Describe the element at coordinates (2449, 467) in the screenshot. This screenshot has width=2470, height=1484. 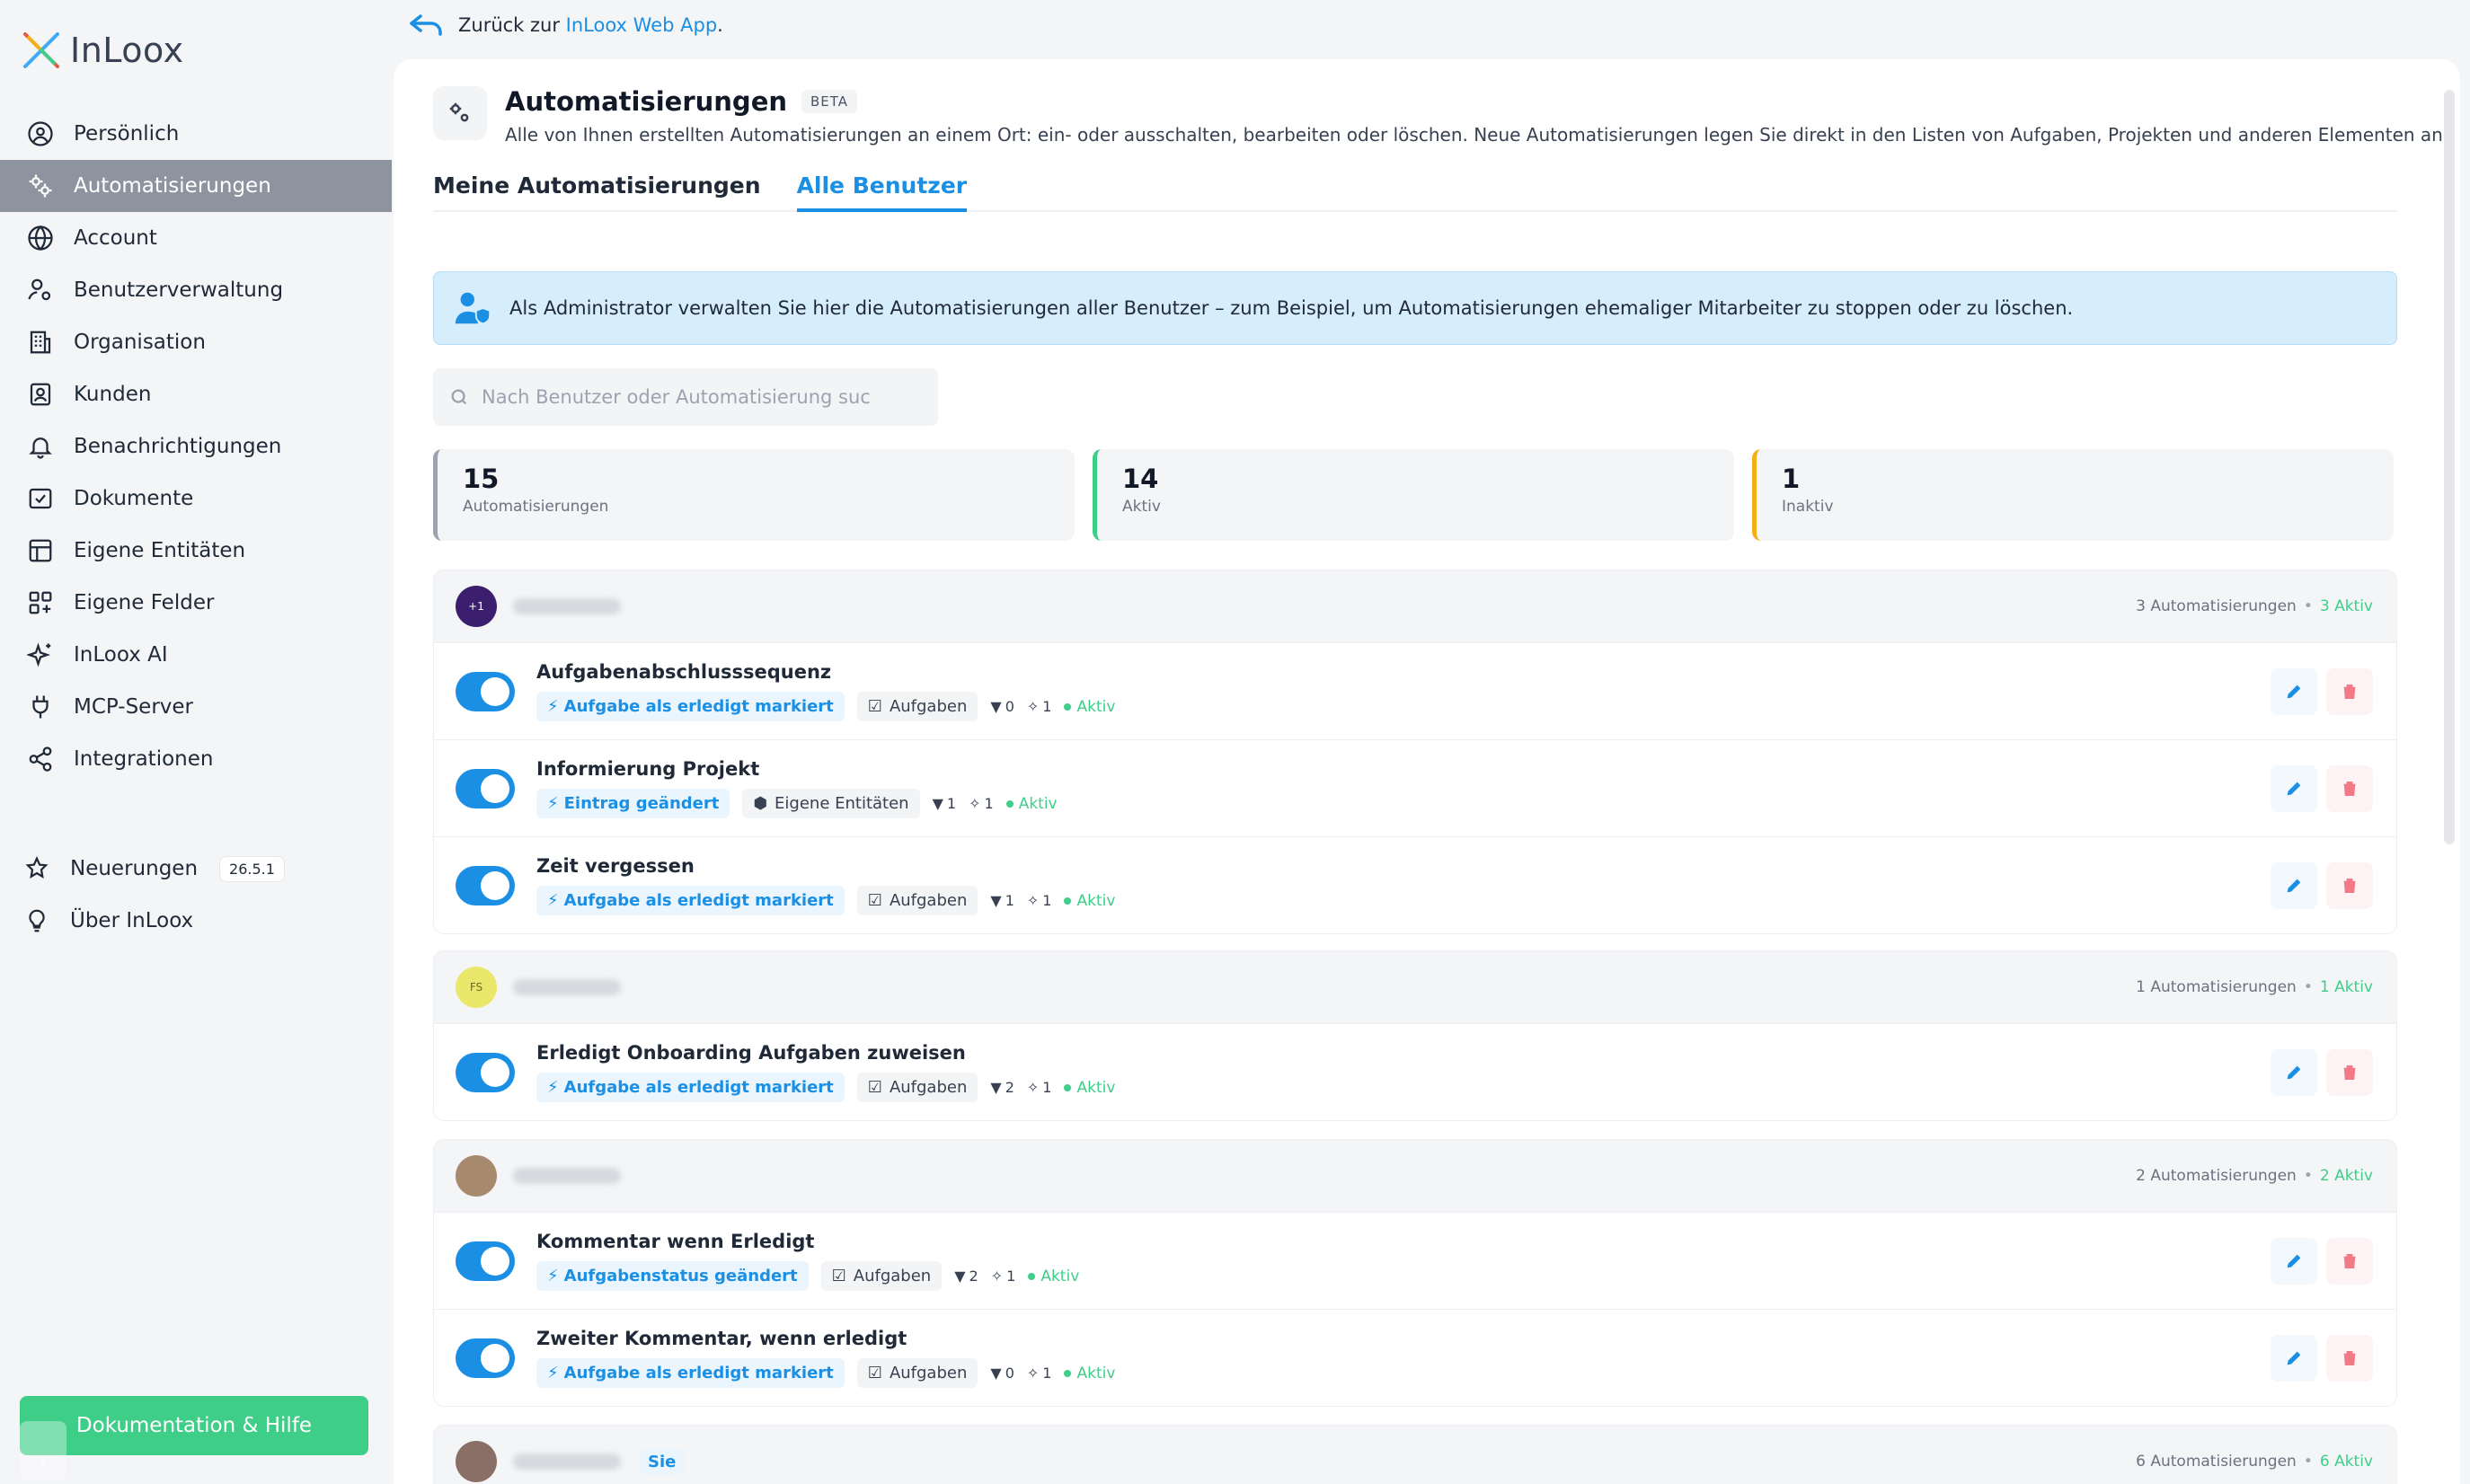
I see `main-scrollbar` at that location.